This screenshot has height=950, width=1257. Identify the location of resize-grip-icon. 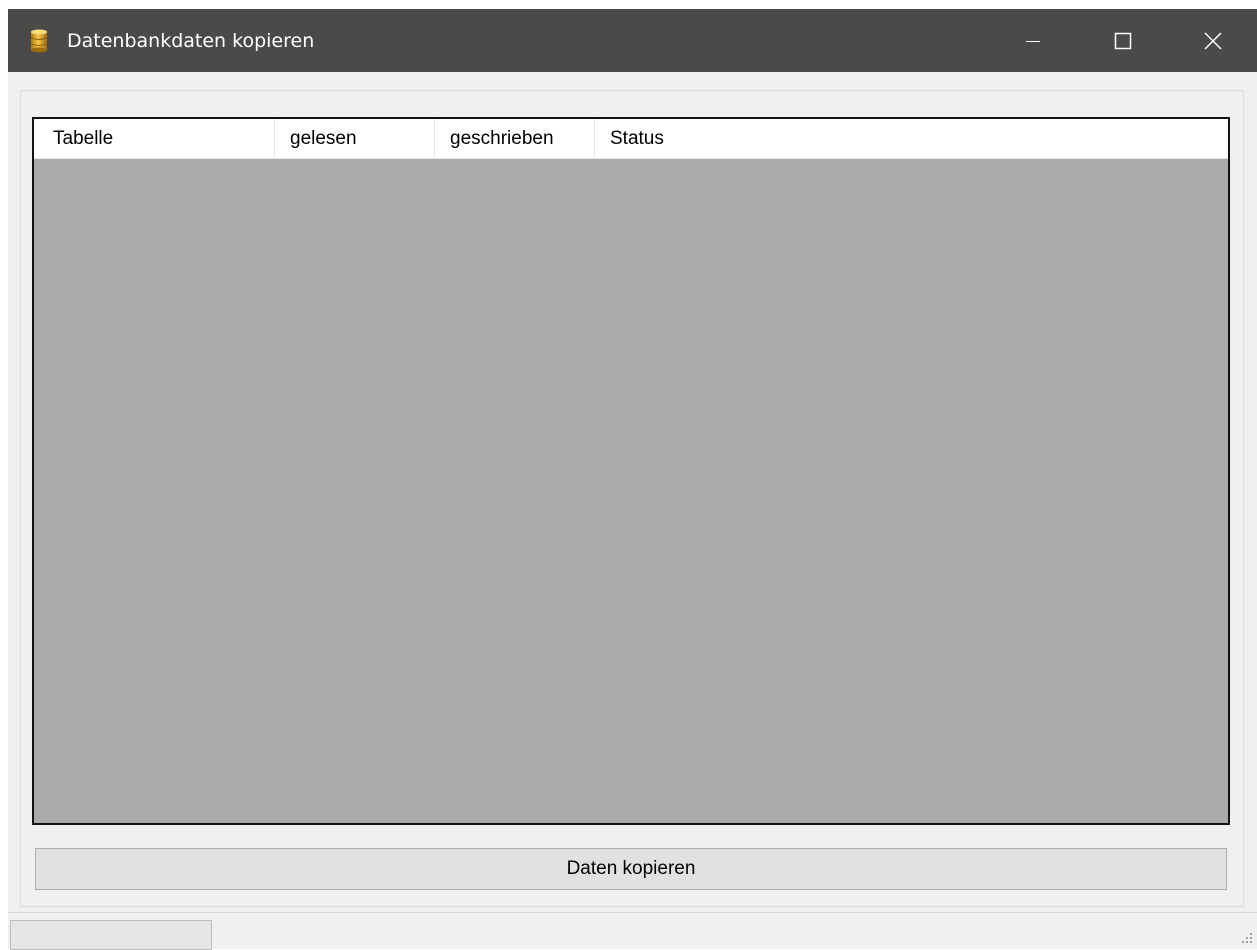
(1246, 938).